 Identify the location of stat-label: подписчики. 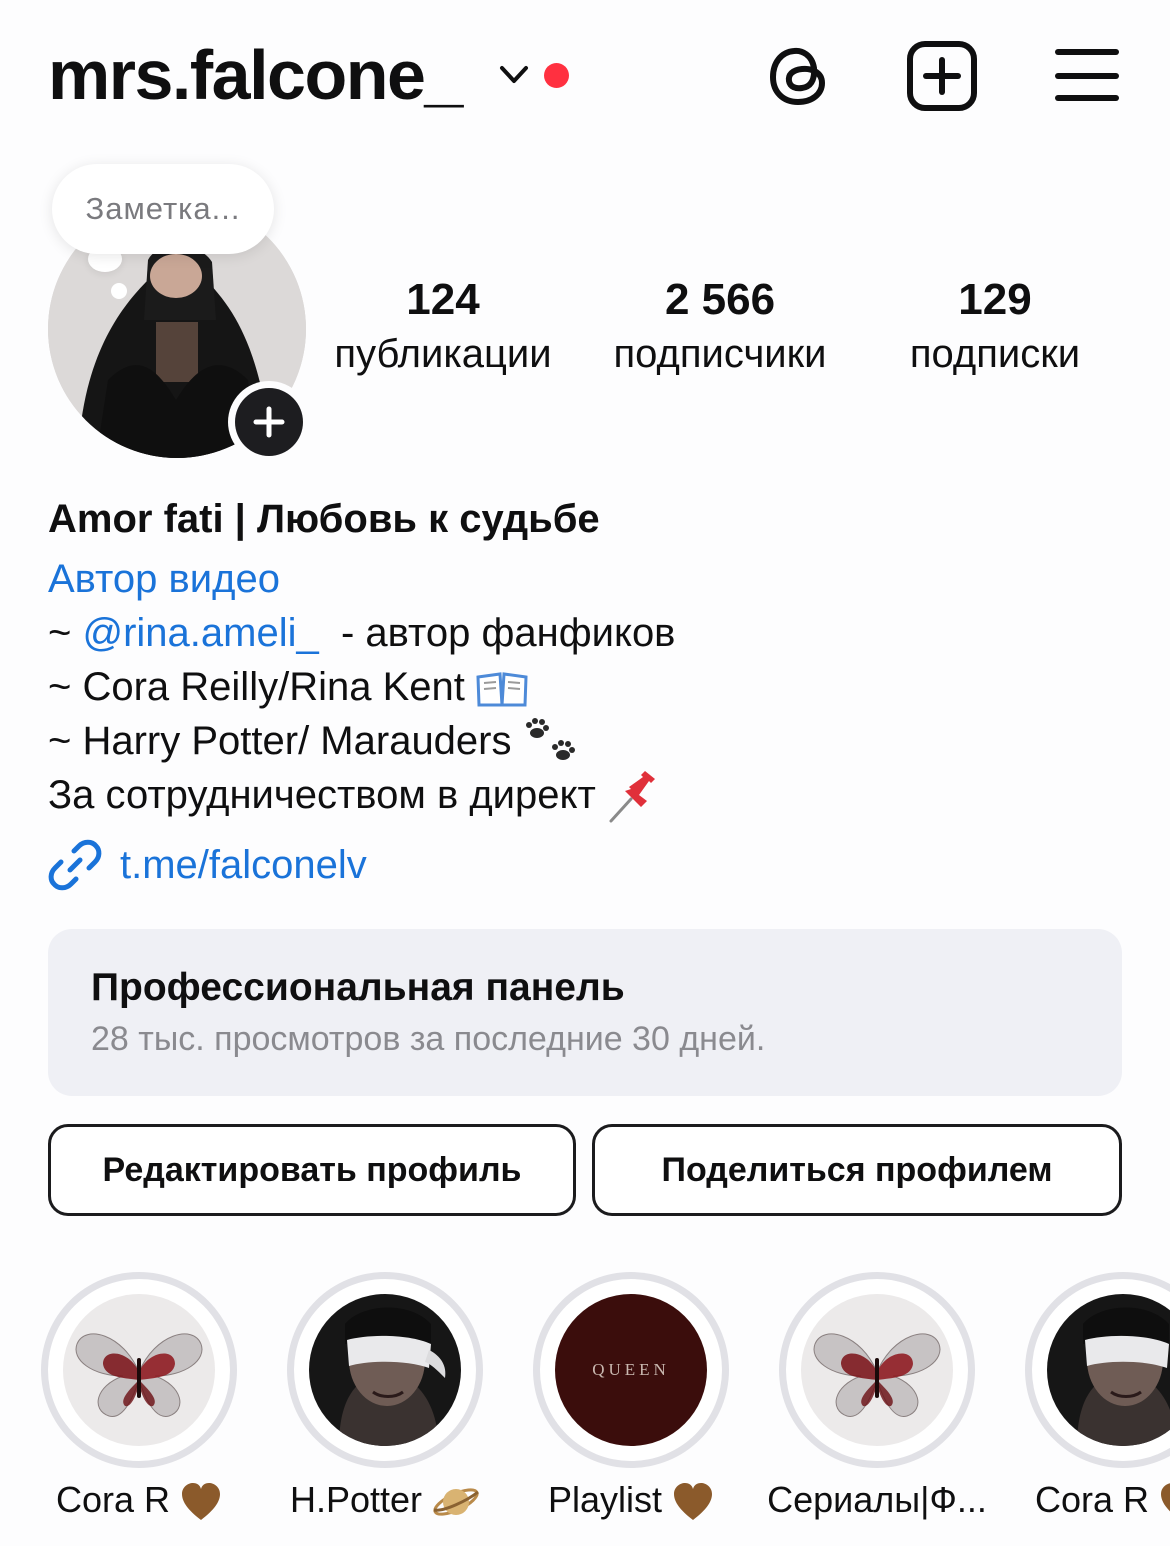
(720, 354).